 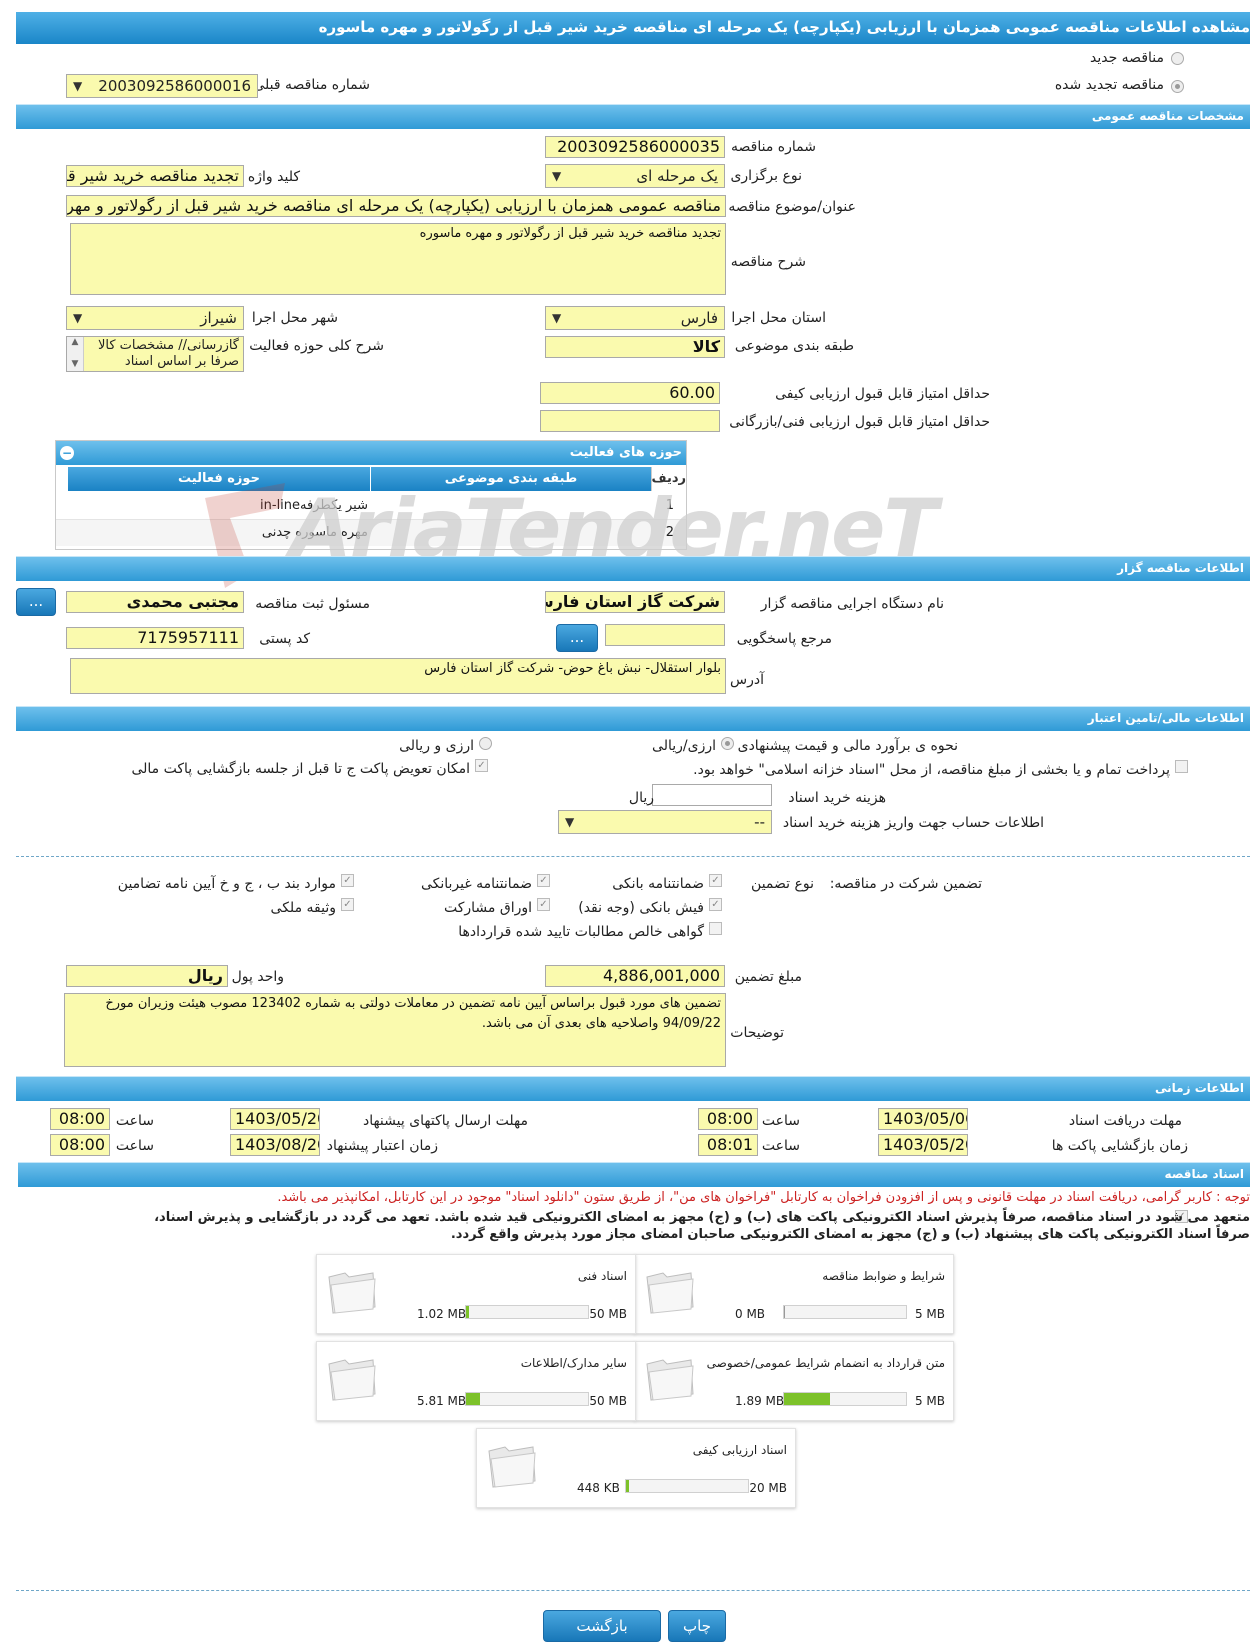 I want to click on back-button: بازگشت, so click(x=602, y=1626).